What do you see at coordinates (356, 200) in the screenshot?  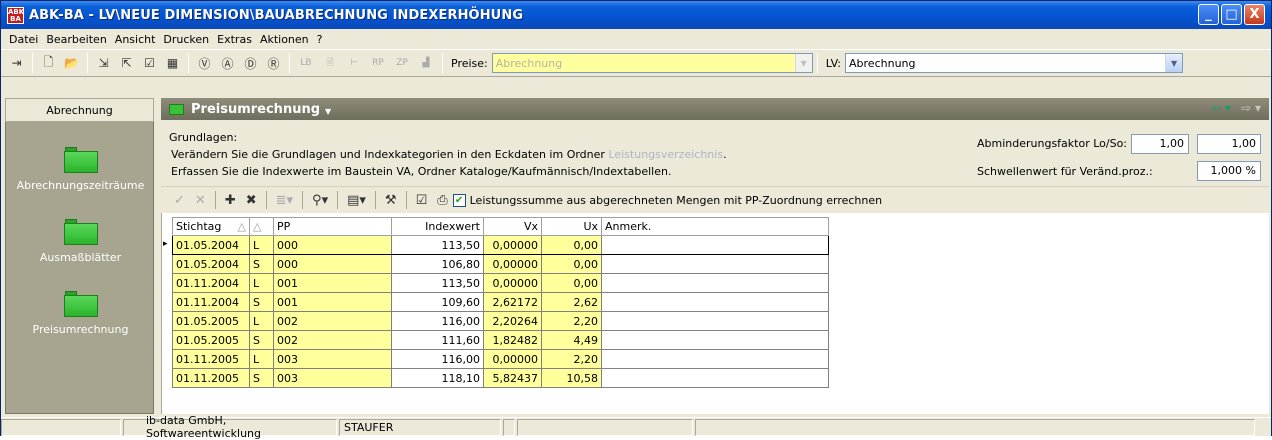 I see `column-settings-icon: ▤▾` at bounding box center [356, 200].